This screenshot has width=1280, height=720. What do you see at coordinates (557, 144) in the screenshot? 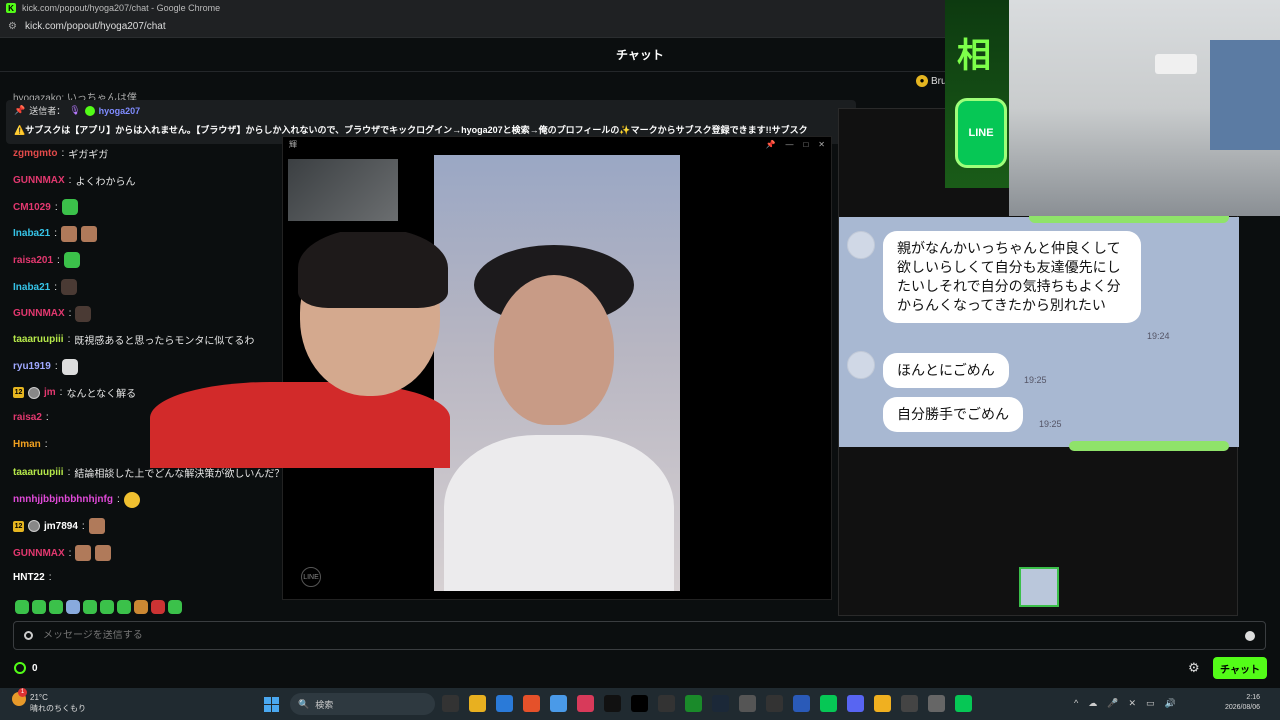
I see `video-window-titlebar: 輝 📌 — □ ✕` at bounding box center [557, 144].